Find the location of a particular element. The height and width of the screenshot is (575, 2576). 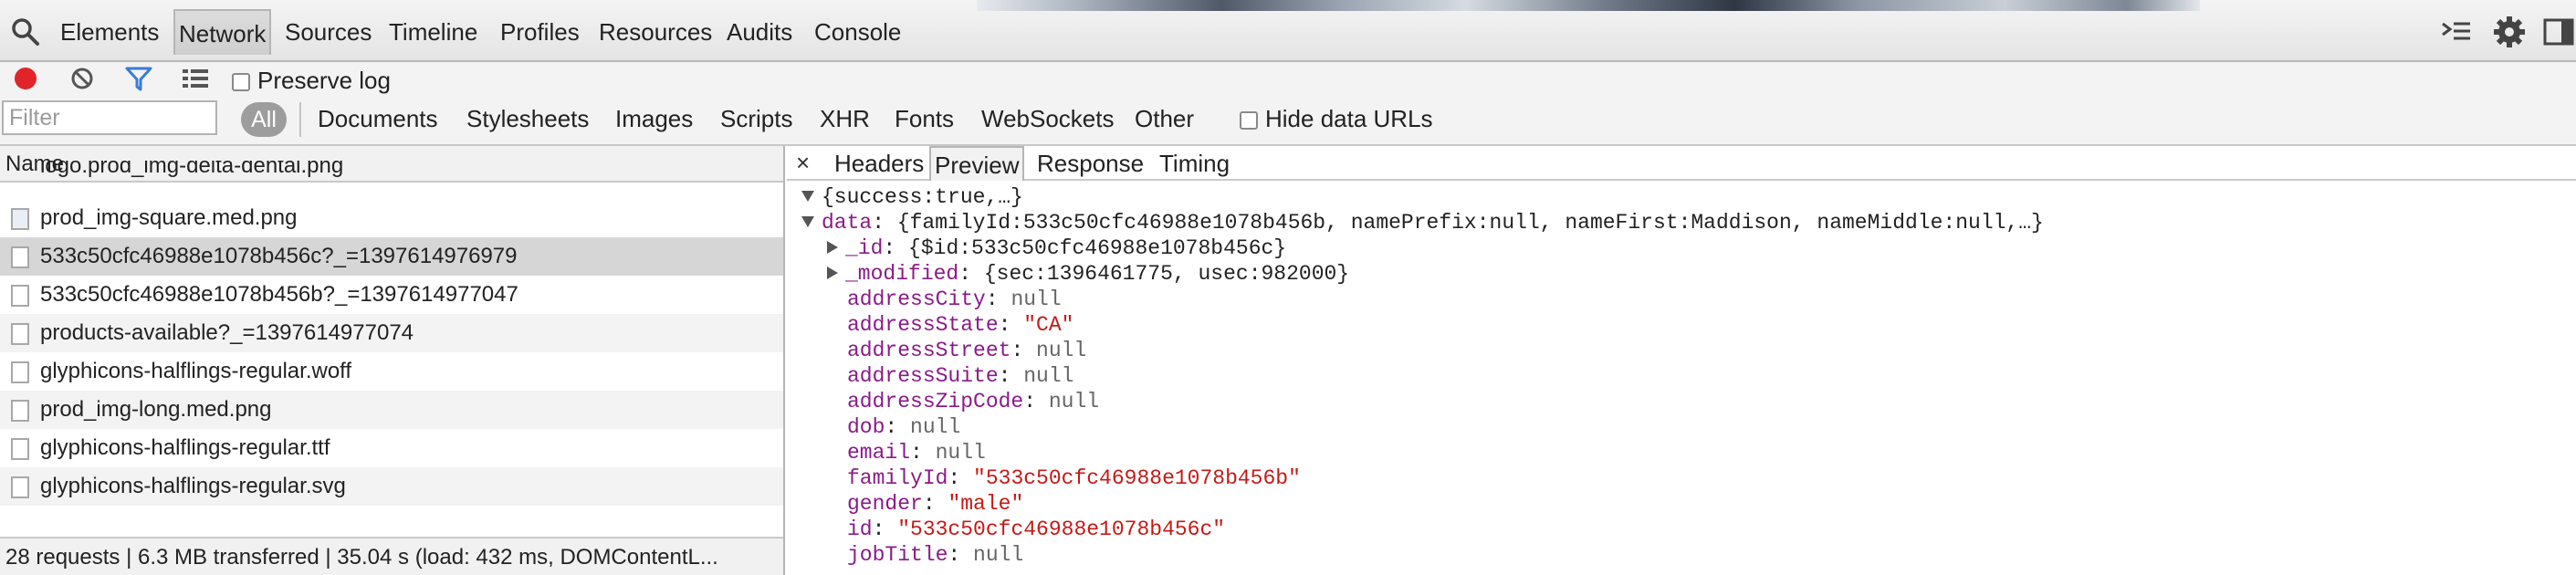

modified-key: _modified is located at coordinates (902, 274).